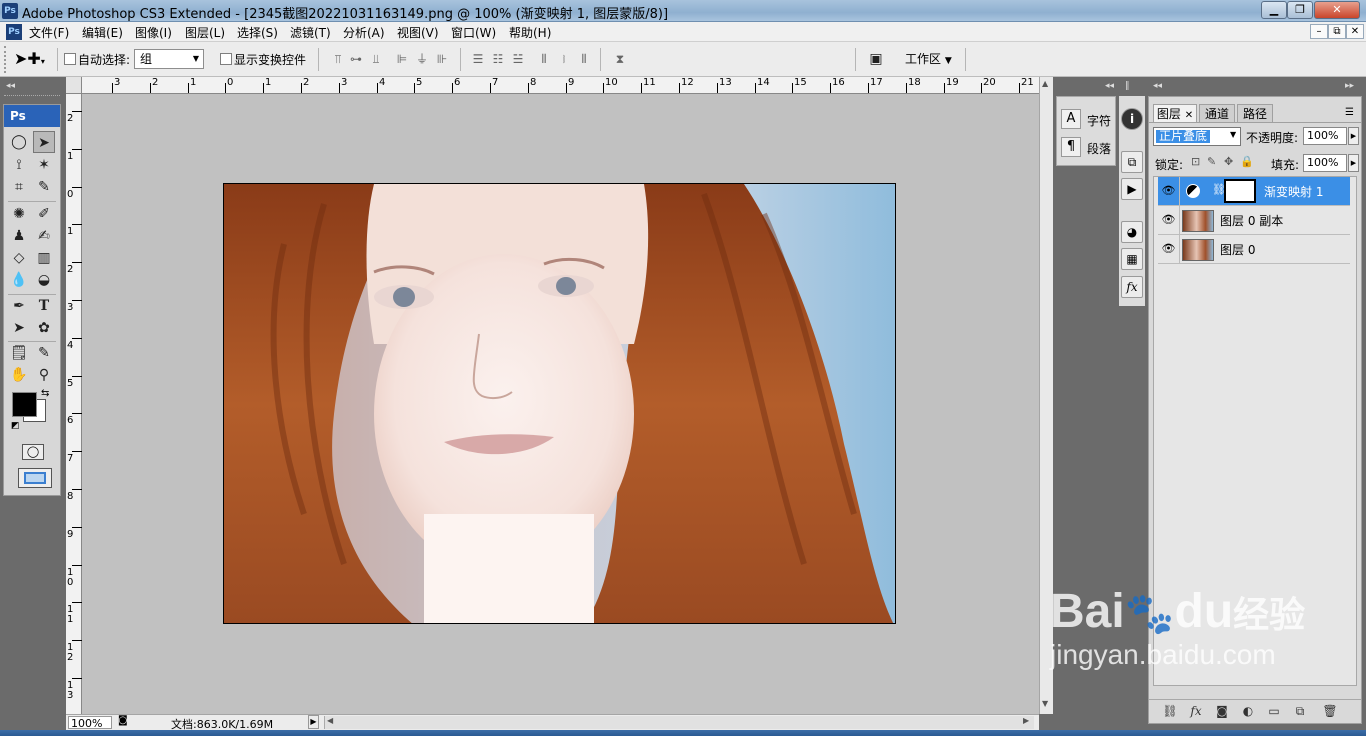 The image size is (1366, 736). Describe the element at coordinates (1237, 249) in the screenshot. I see `layer-name: 图层 0` at that location.